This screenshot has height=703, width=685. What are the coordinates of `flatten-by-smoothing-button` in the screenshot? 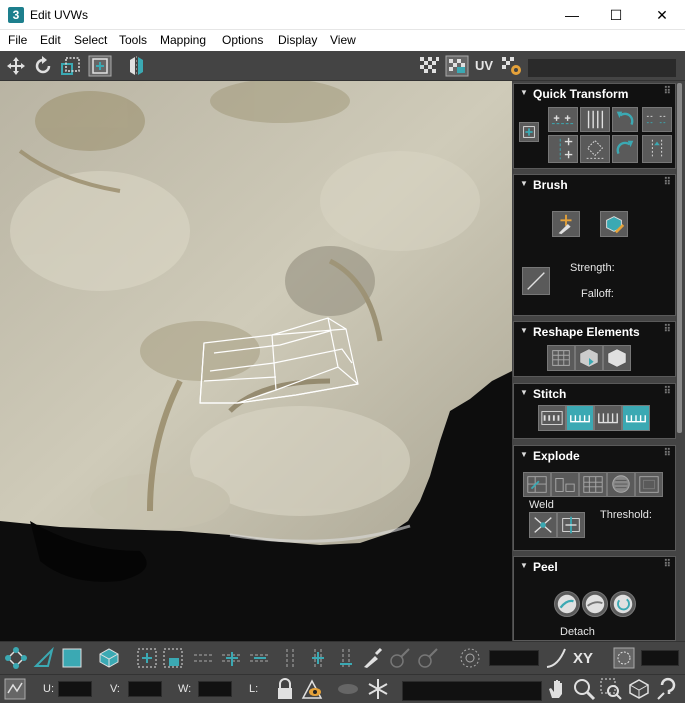 It's located at (649, 484).